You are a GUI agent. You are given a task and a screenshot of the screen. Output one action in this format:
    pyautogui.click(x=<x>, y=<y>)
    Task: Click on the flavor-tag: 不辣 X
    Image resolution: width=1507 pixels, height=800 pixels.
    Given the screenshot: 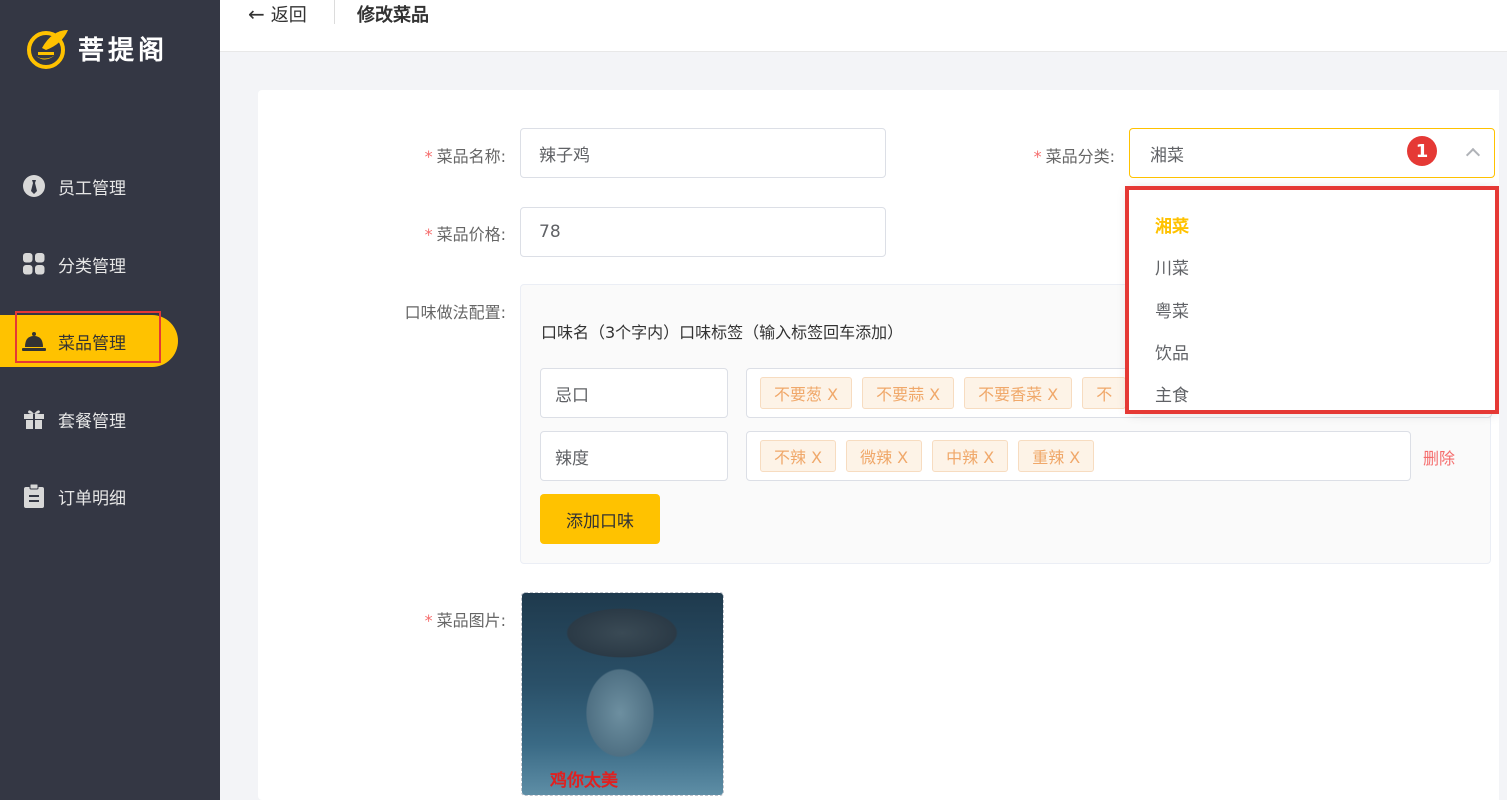 What is the action you would take?
    pyautogui.click(x=798, y=456)
    